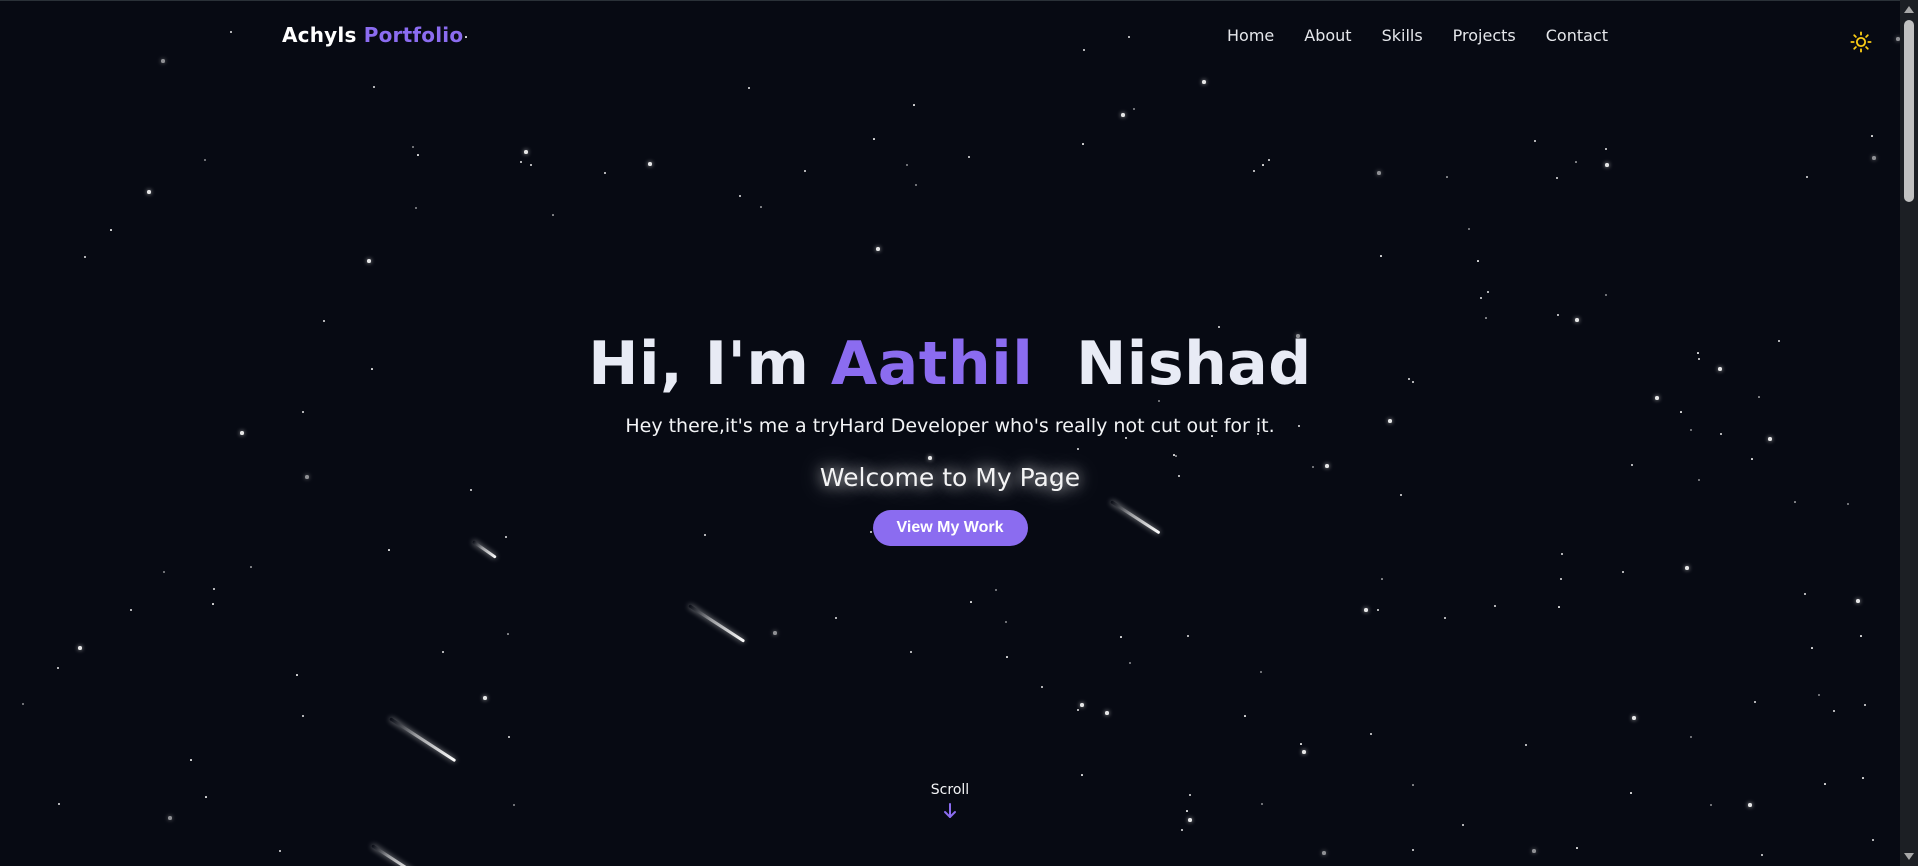 Image resolution: width=1918 pixels, height=866 pixels. I want to click on sun-icon, so click(1861, 42).